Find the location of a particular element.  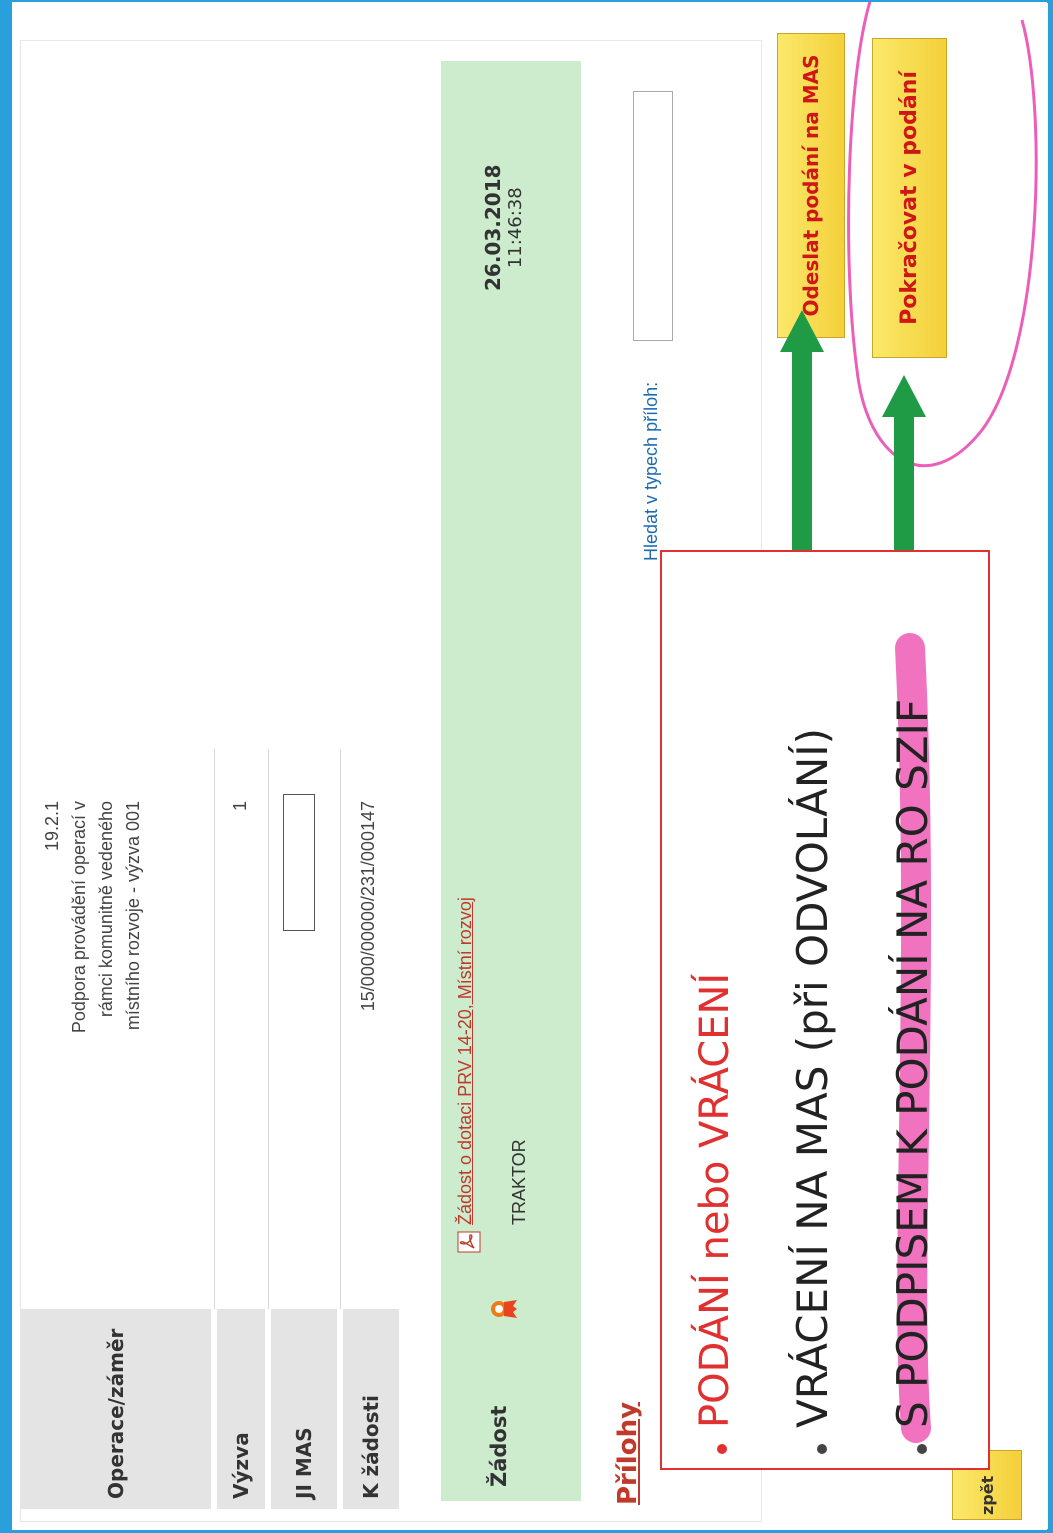

annotation-title-nebo: nebo is located at coordinates (715, 1210).